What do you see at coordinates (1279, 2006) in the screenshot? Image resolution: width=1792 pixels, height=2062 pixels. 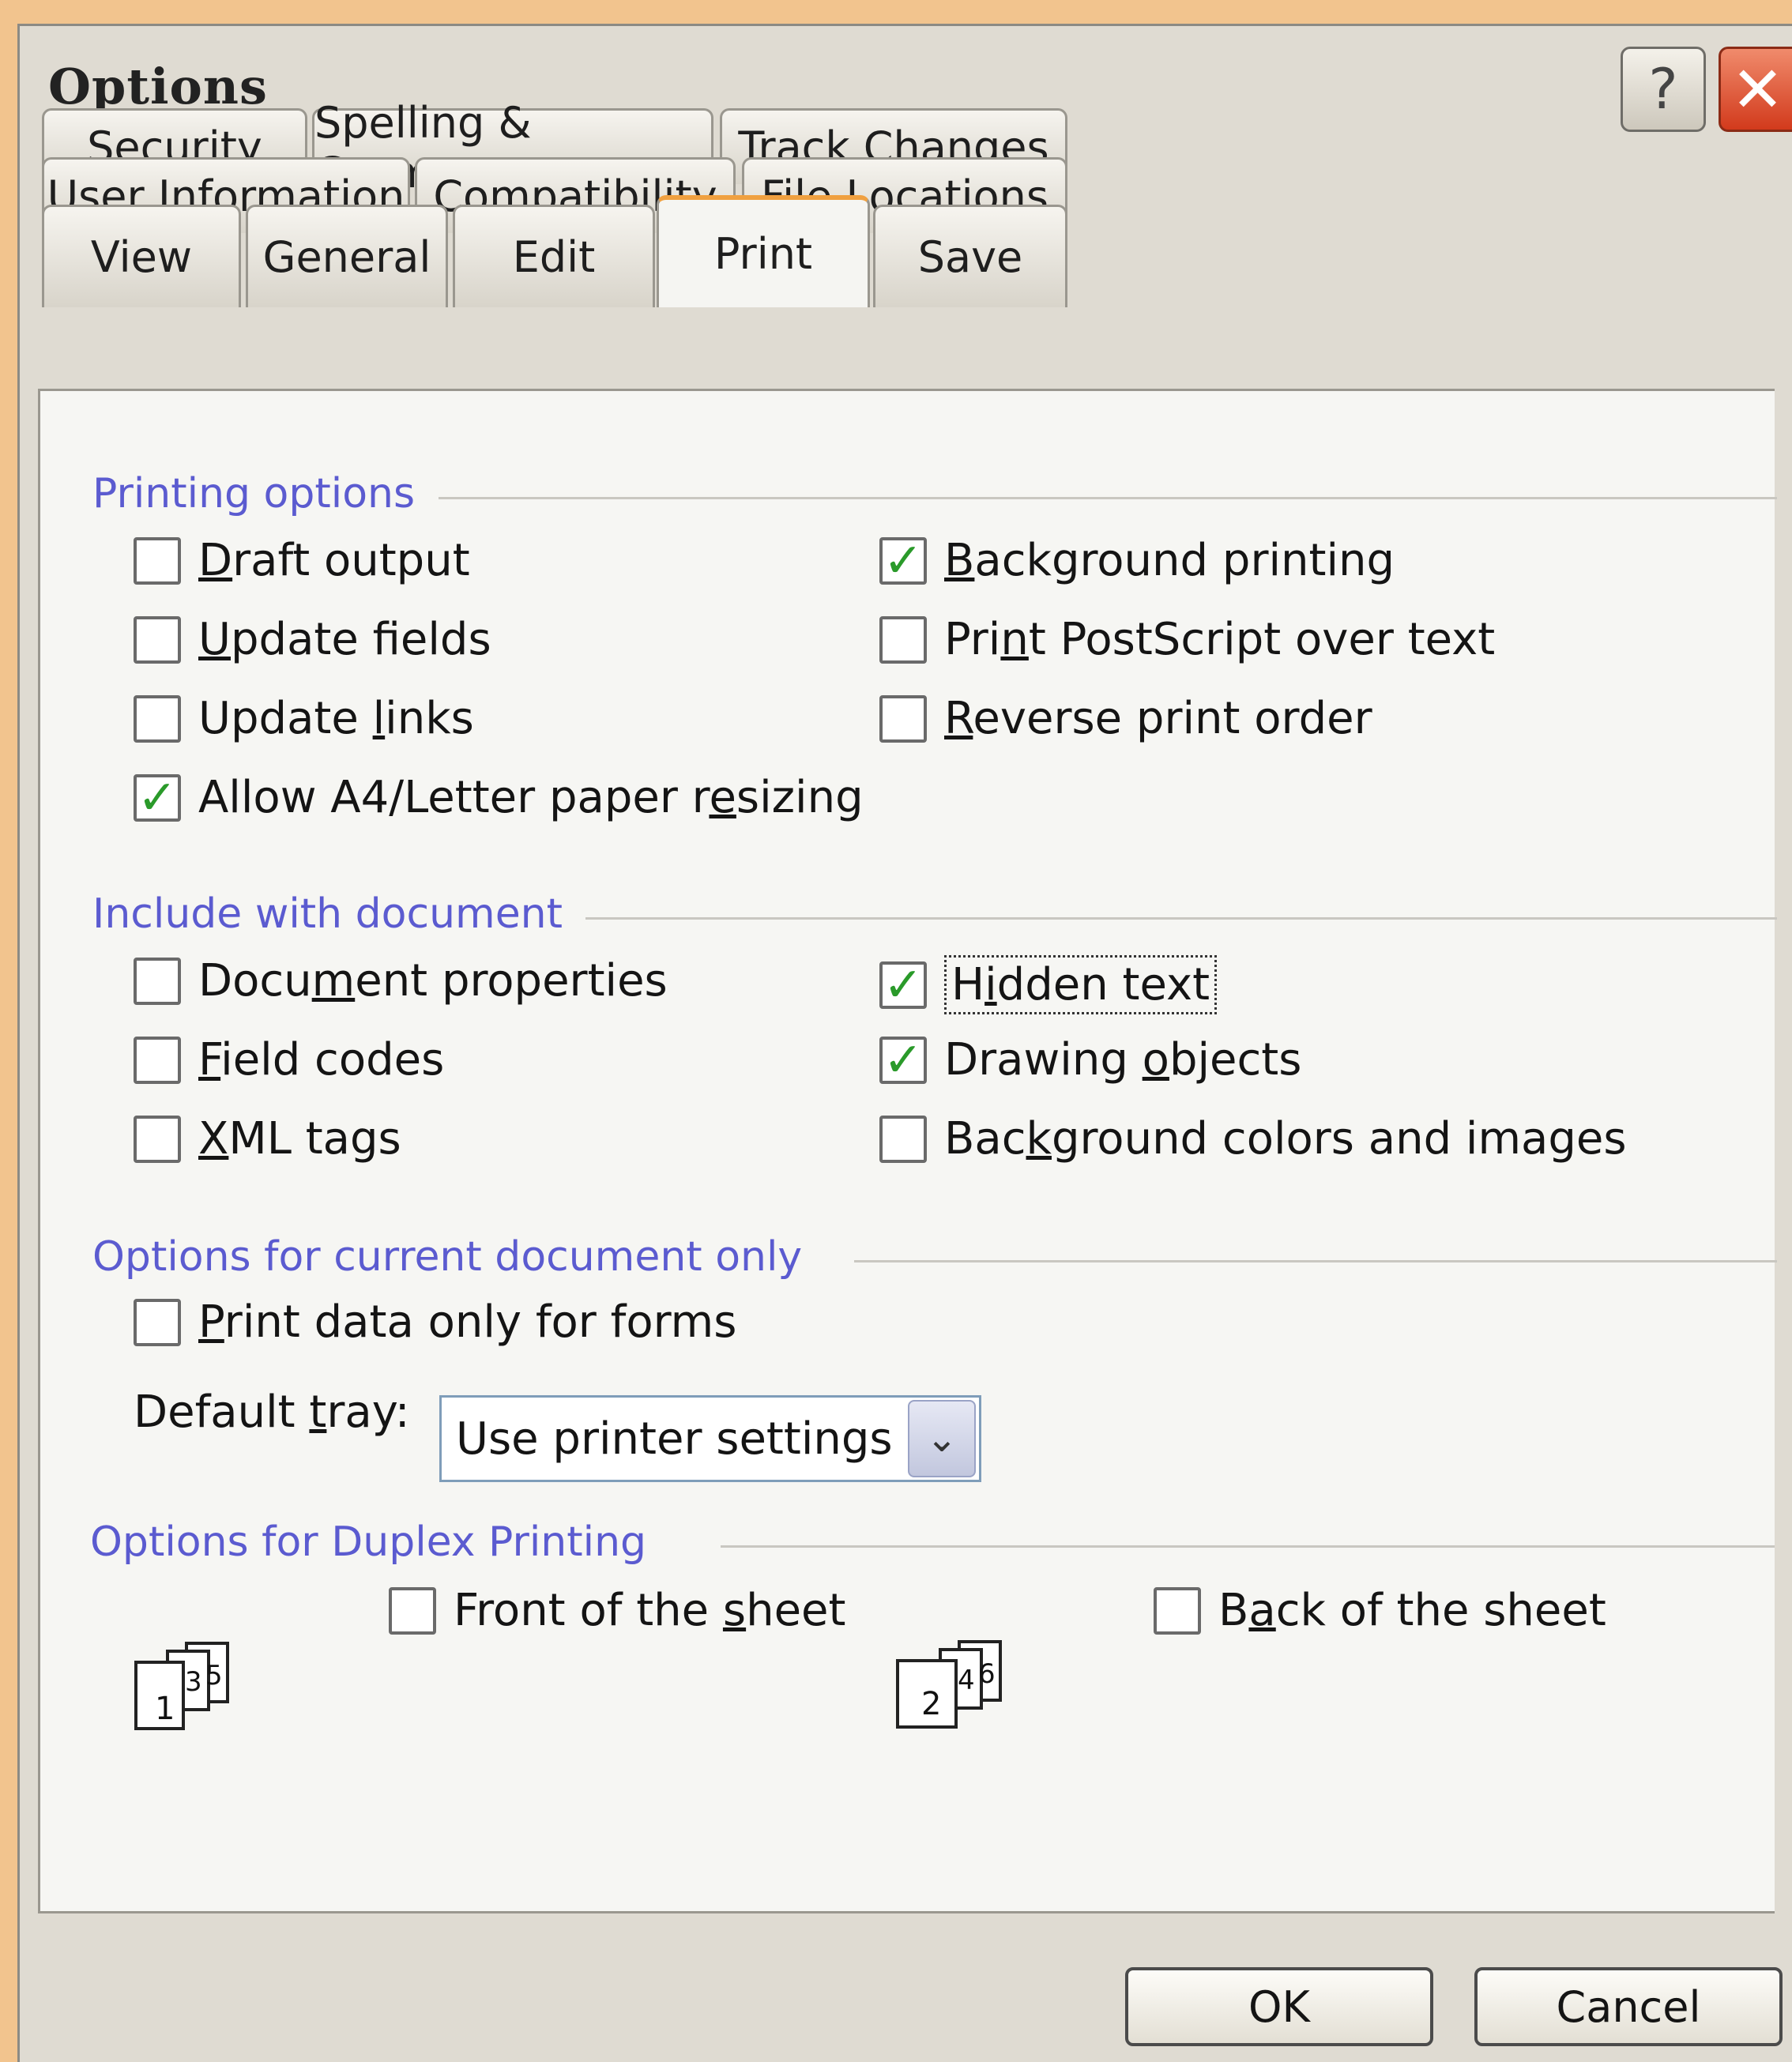 I see `ok-button: OK` at bounding box center [1279, 2006].